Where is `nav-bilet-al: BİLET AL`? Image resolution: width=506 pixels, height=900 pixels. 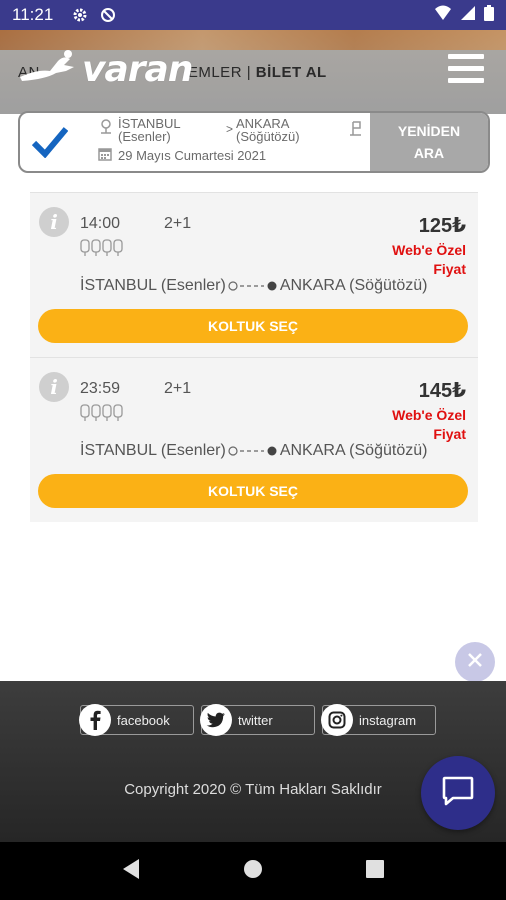
nav-bilet-al: BİLET AL is located at coordinates (291, 72).